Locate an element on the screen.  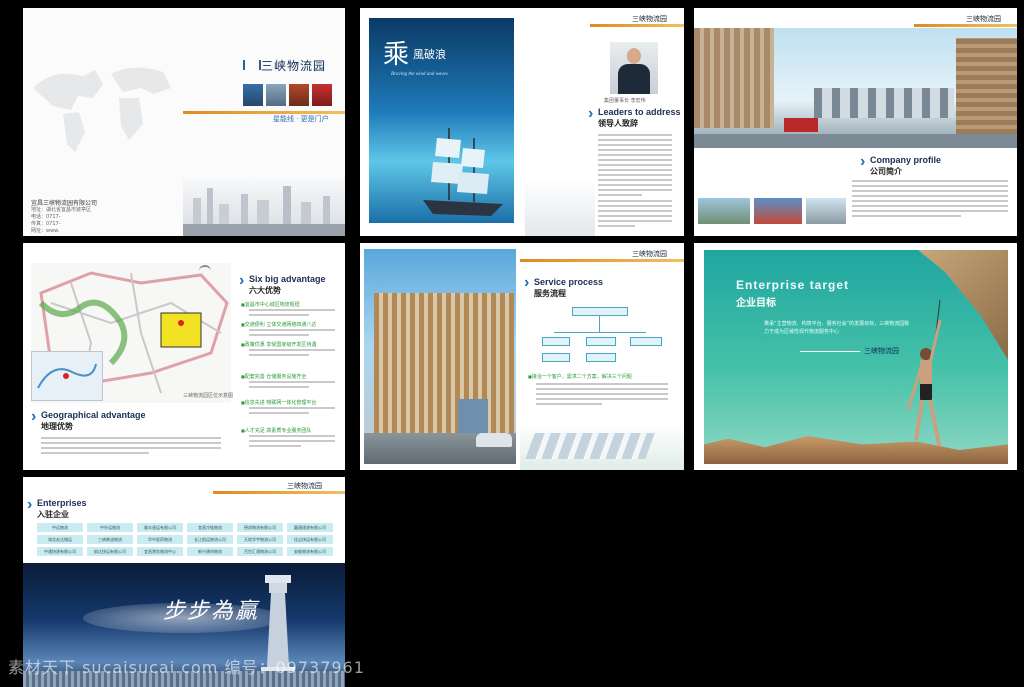
enterprise-cell: 湖北宏达储运 is located at coordinates (60, 539).